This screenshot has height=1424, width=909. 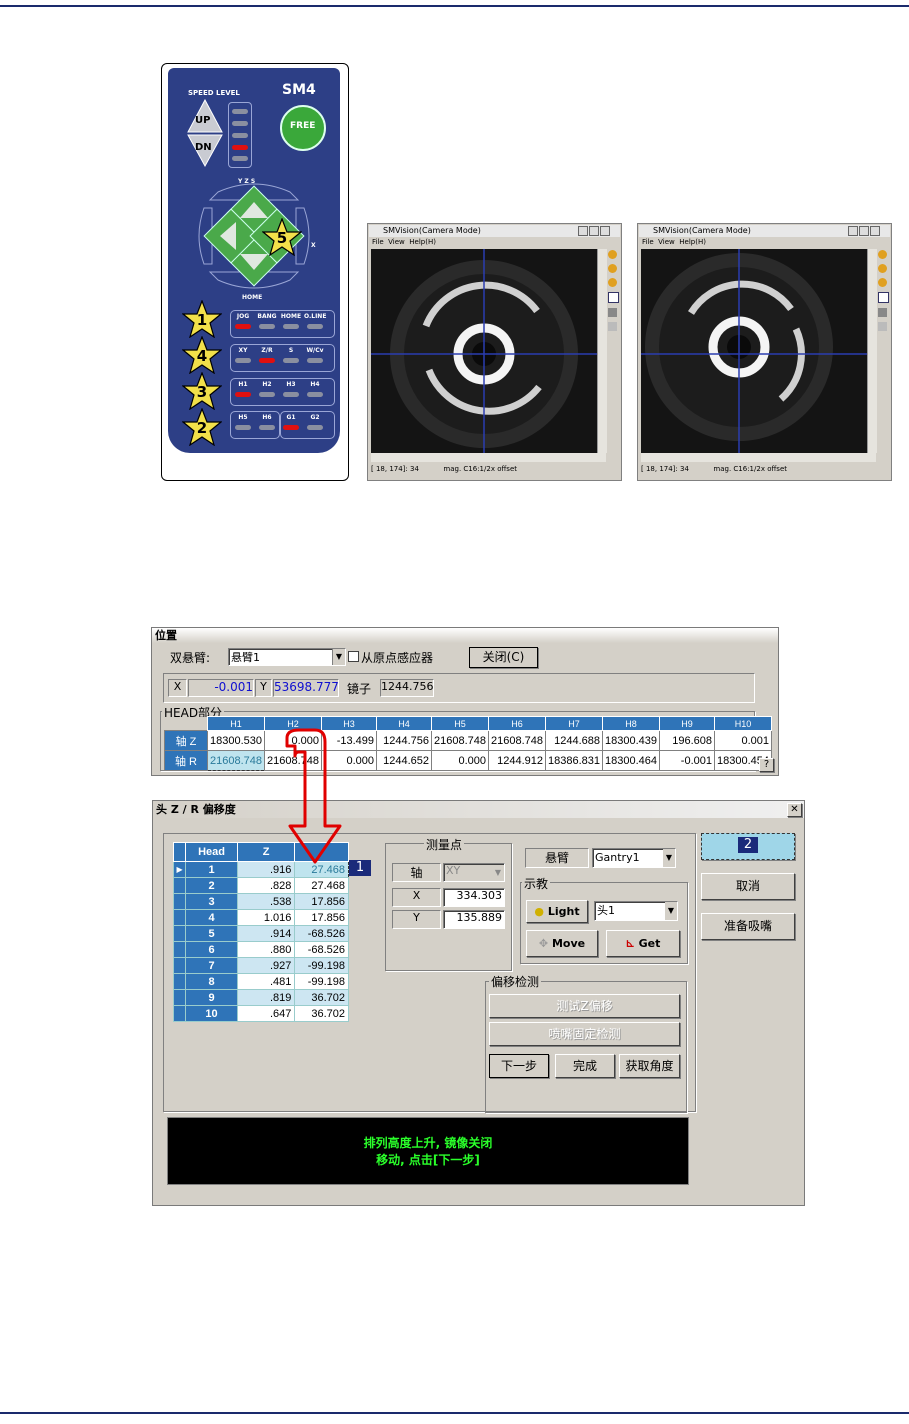 What do you see at coordinates (315, 360) in the screenshot?
I see `wcv-button` at bounding box center [315, 360].